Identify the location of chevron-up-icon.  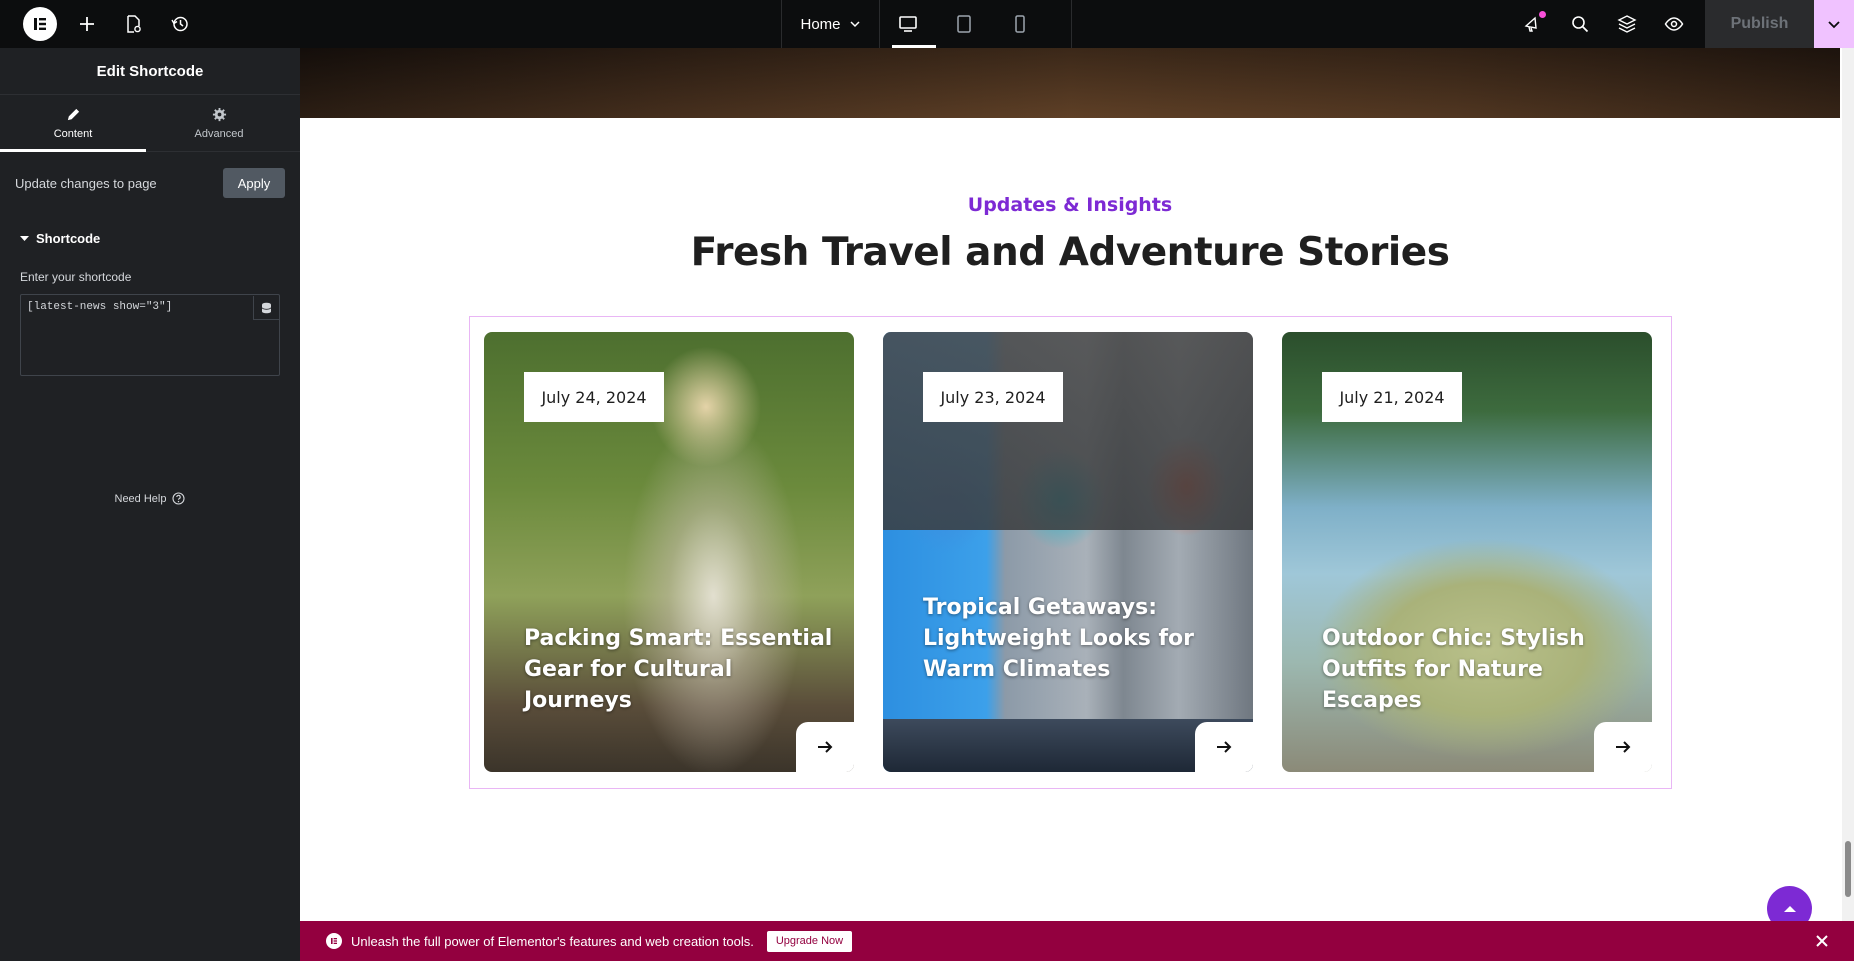
(1789, 908).